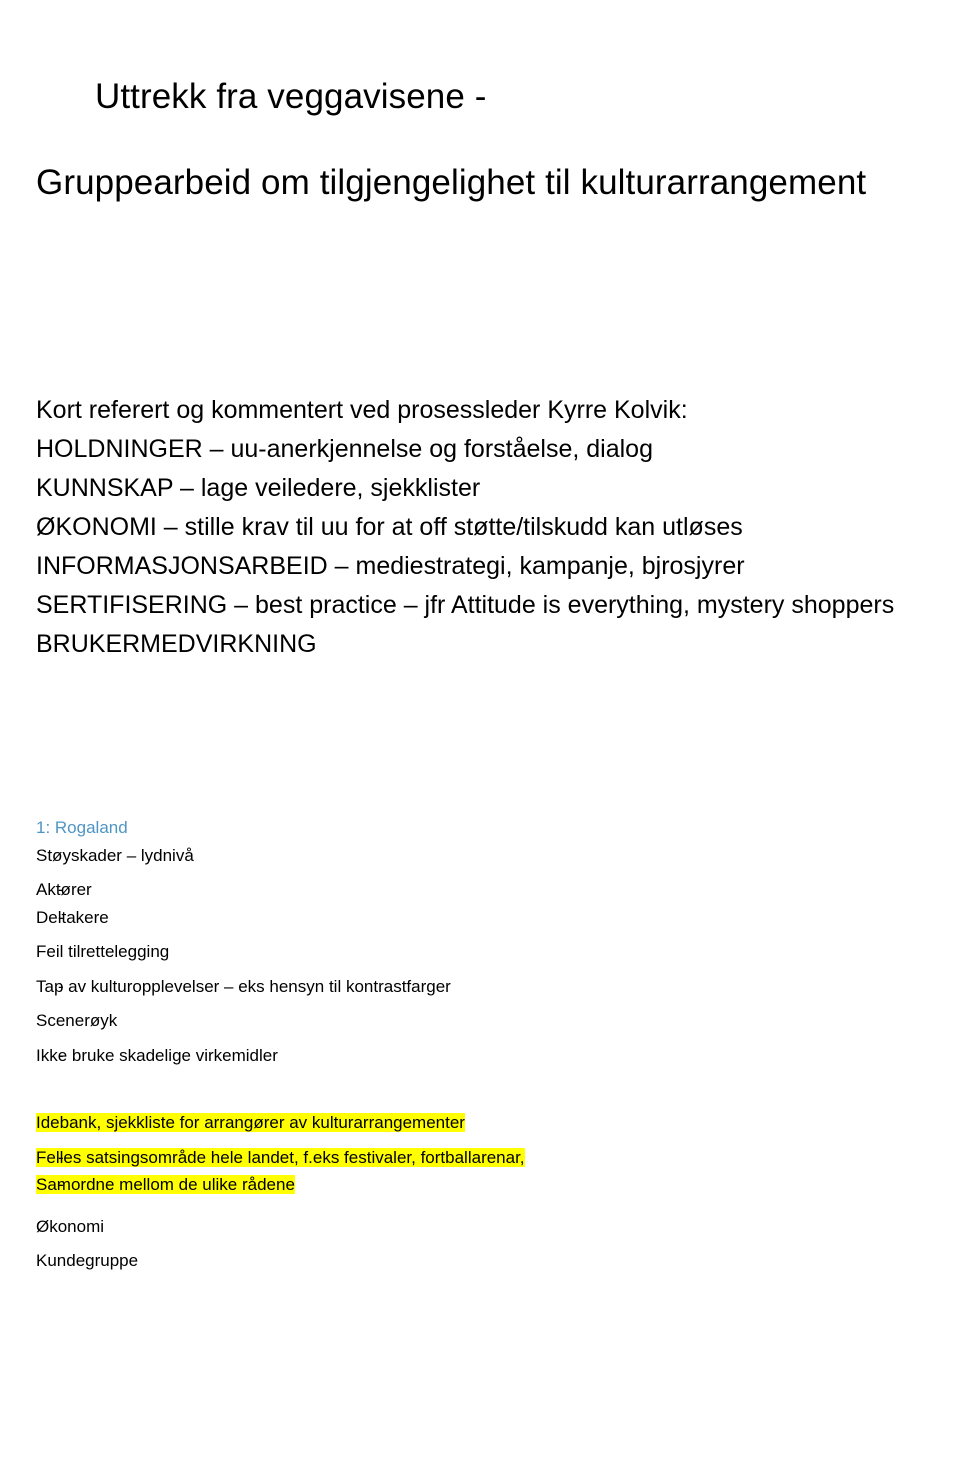 The image size is (960, 1468). Describe the element at coordinates (258, 488) in the screenshot. I see `topic-kunnskap: KUNNSKAP – lage veiledere, sjekklister` at that location.